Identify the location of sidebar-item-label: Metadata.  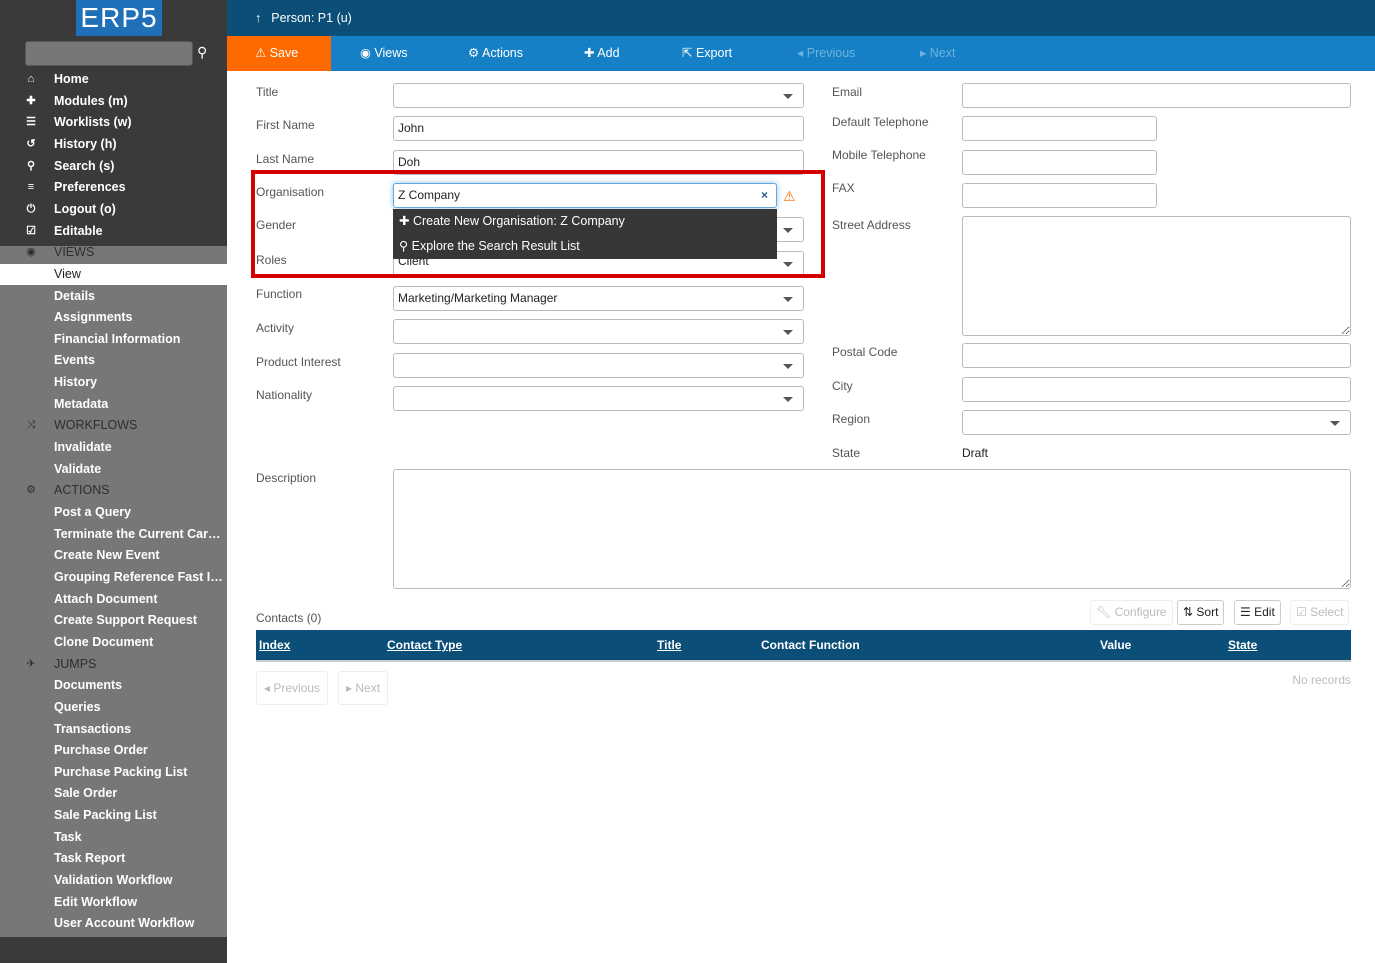
(81, 403).